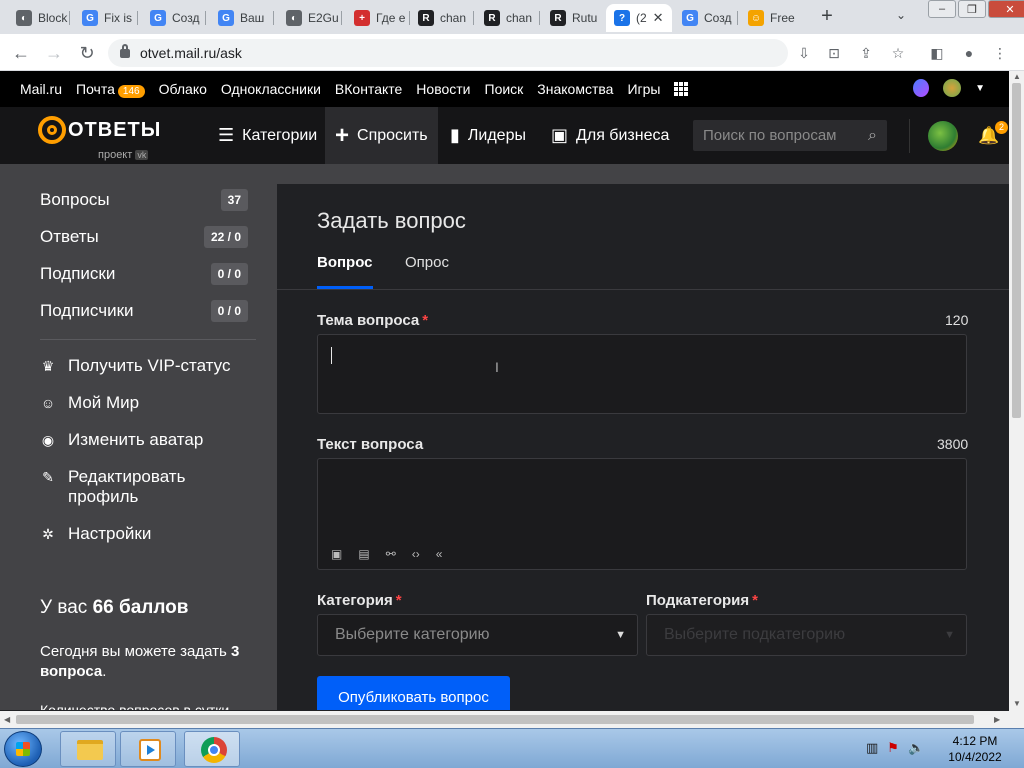 The width and height of the screenshot is (1024, 768). Describe the element at coordinates (48, 403) in the screenshot. I see `smile-icon: ☺` at that location.